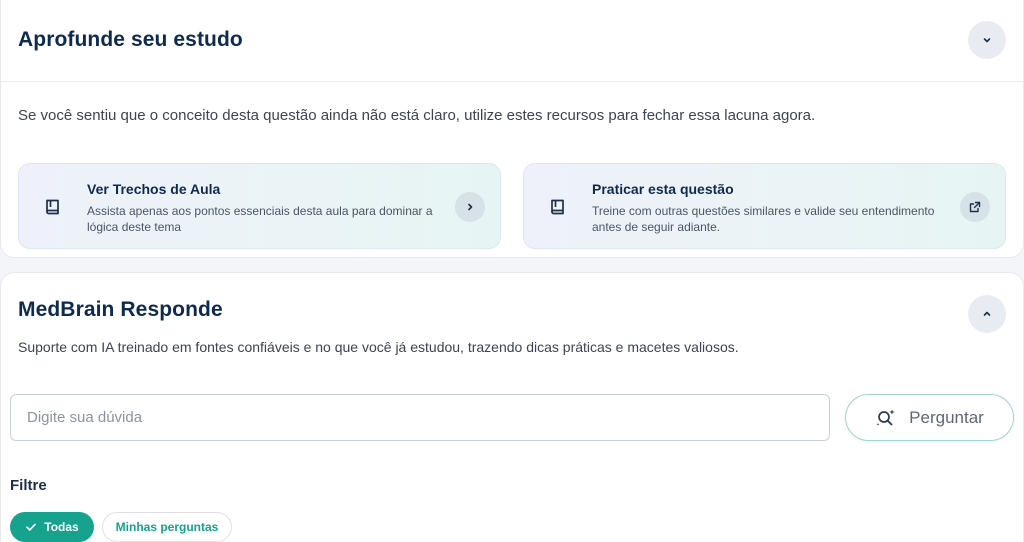 The width and height of the screenshot is (1024, 542). I want to click on ask-button: Perguntar, so click(929, 417).